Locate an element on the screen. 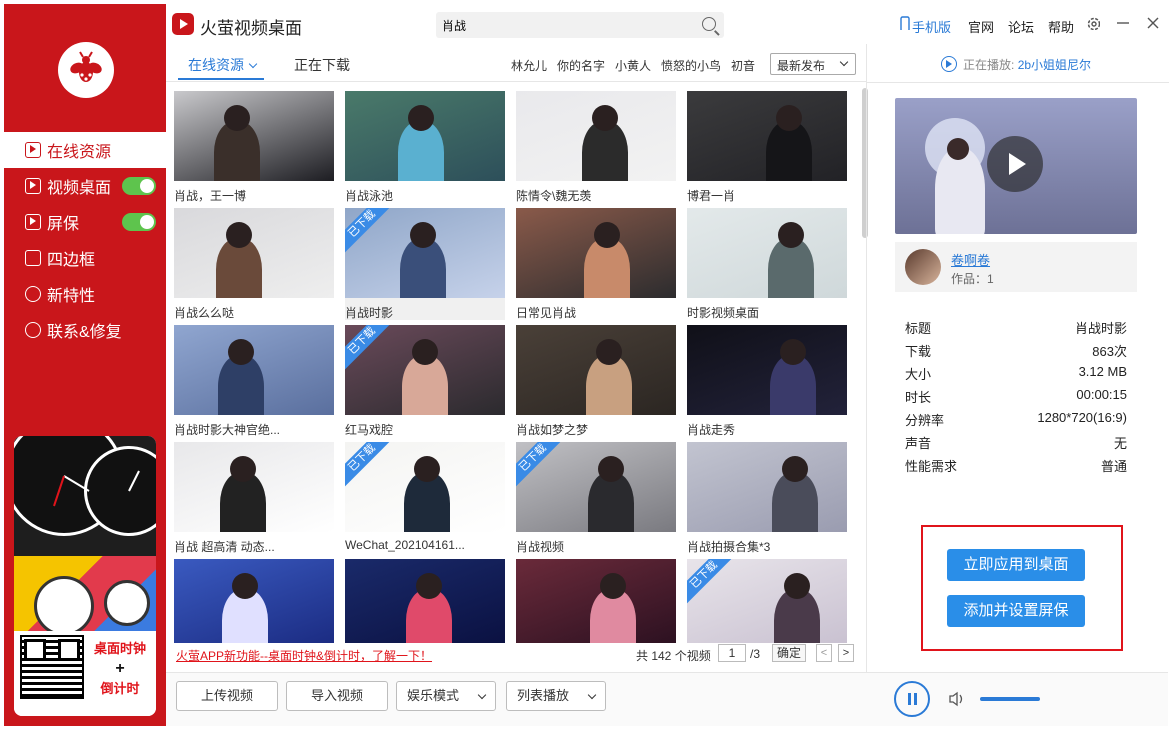 This screenshot has height=730, width=1170. video-count: 共 142 个视频 is located at coordinates (673, 656).